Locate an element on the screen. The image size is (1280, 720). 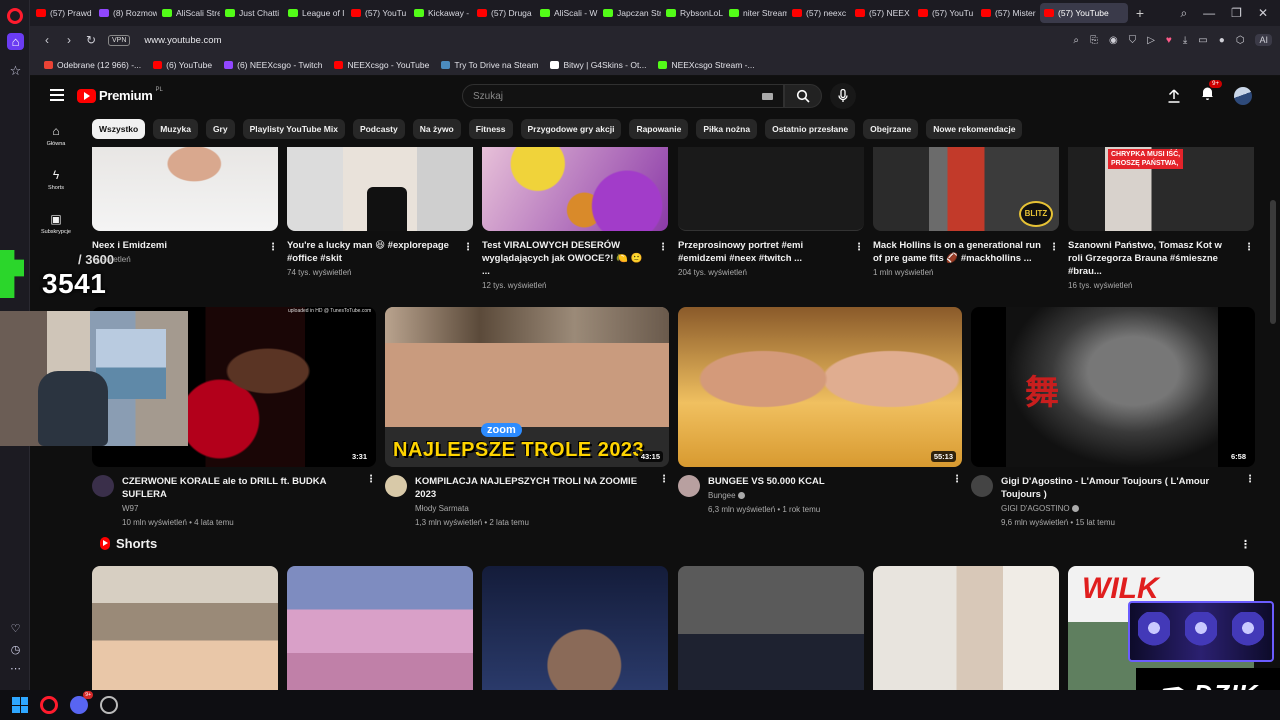
bookmark-item: (6) YouTube is located at coordinates (182, 65).